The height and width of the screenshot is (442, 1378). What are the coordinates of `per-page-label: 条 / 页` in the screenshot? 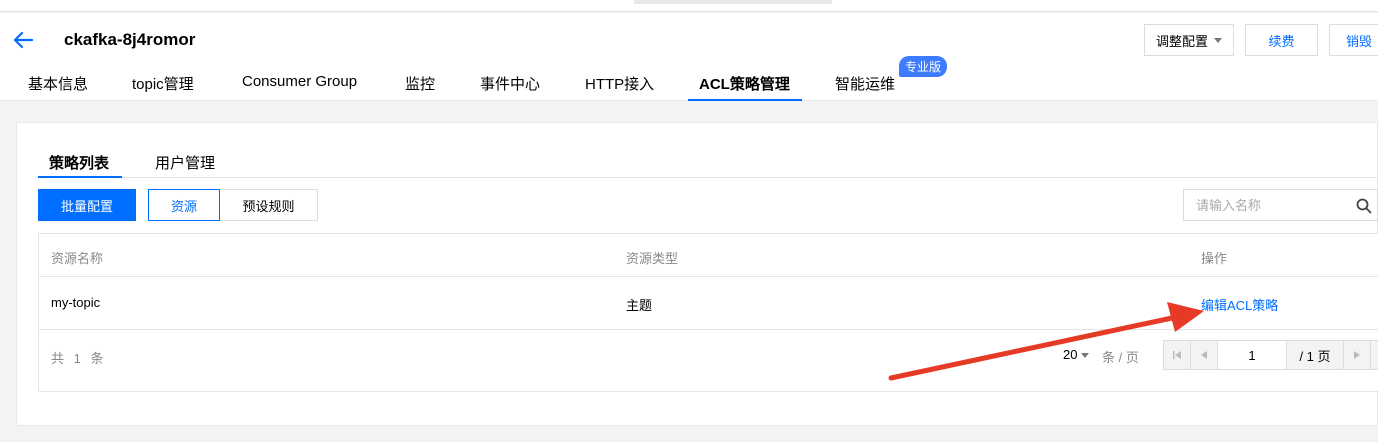 It's located at (1120, 357).